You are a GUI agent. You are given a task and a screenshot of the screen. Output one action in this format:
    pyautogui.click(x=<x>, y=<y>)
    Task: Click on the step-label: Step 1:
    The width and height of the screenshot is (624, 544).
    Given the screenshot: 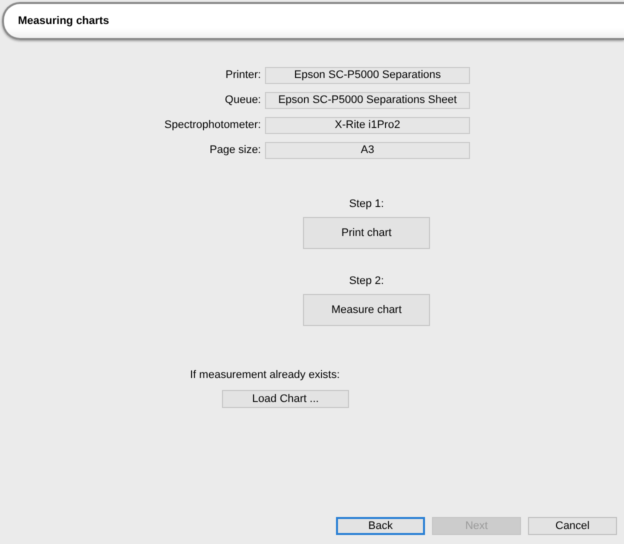 What is the action you would take?
    pyautogui.click(x=366, y=204)
    